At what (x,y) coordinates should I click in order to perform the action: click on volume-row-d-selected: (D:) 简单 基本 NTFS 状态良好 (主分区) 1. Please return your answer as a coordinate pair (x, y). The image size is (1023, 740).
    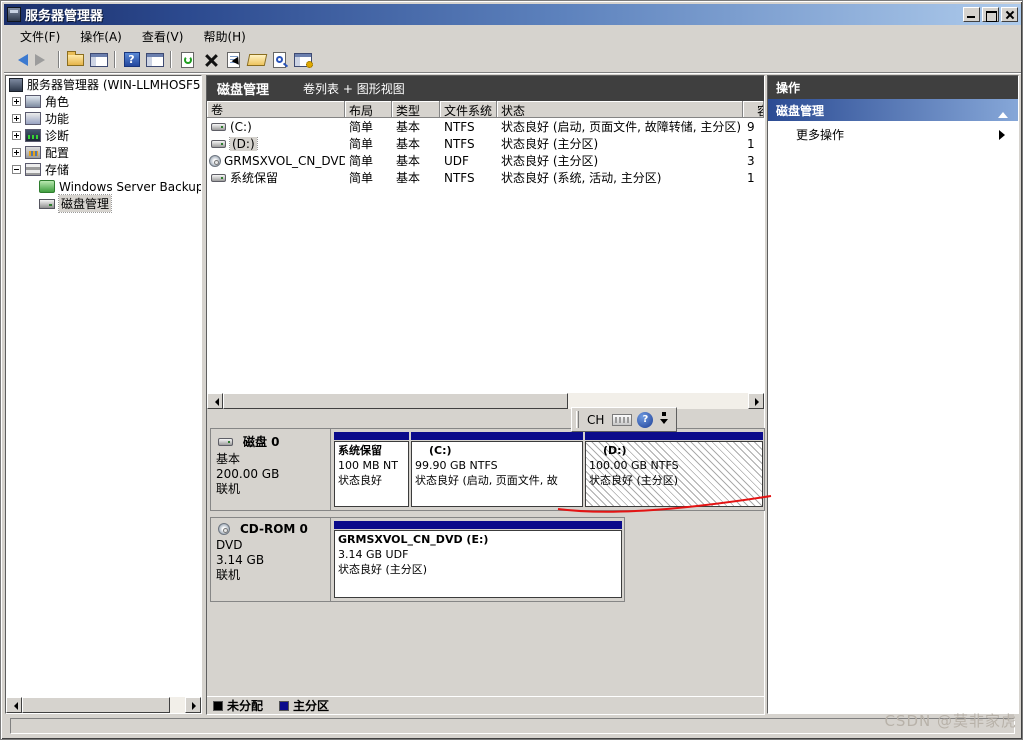
    Looking at the image, I should click on (485, 143).